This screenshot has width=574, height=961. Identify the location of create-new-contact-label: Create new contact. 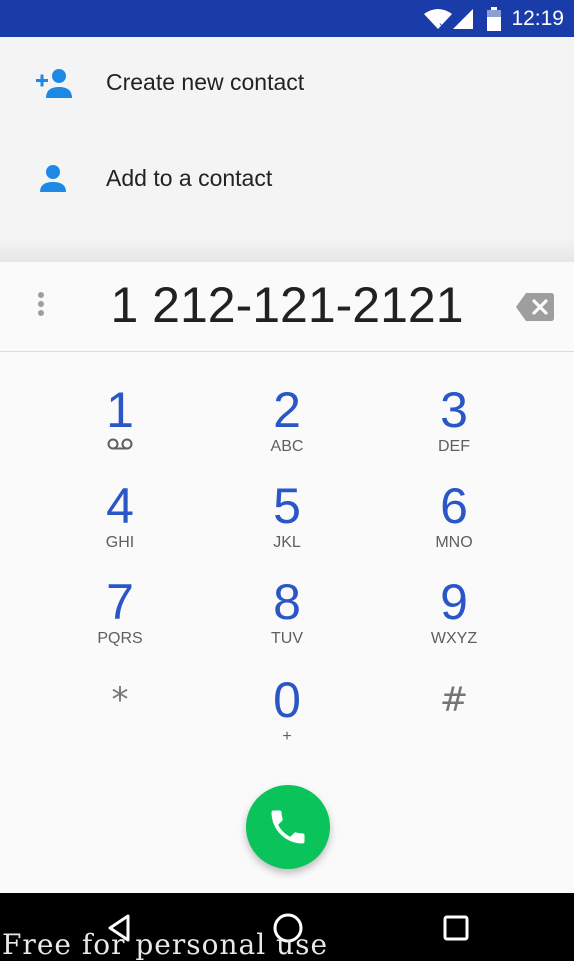
(205, 82).